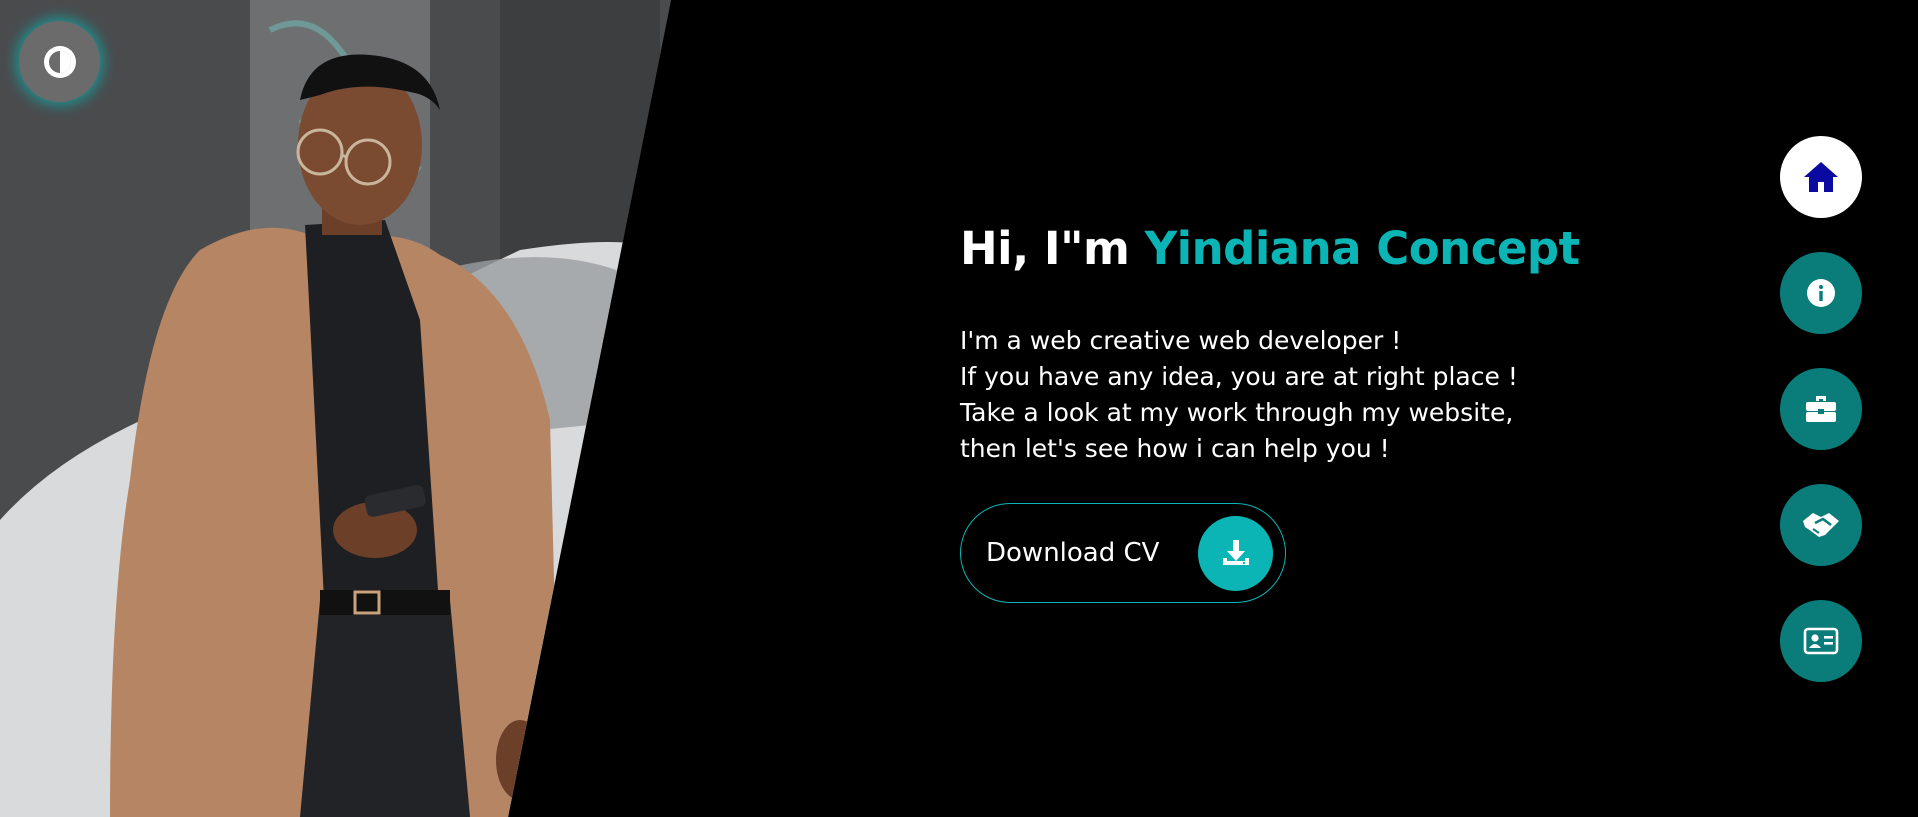 The image size is (1918, 817). Describe the element at coordinates (1362, 248) in the screenshot. I see `hero-name: Yindiana Concept` at that location.